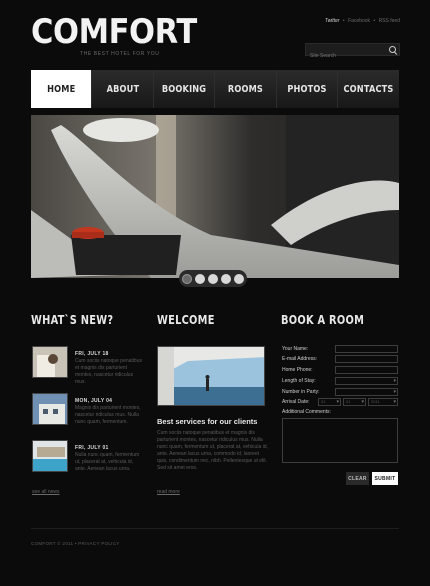  I want to click on nav-photos: PHOTOS, so click(307, 89).